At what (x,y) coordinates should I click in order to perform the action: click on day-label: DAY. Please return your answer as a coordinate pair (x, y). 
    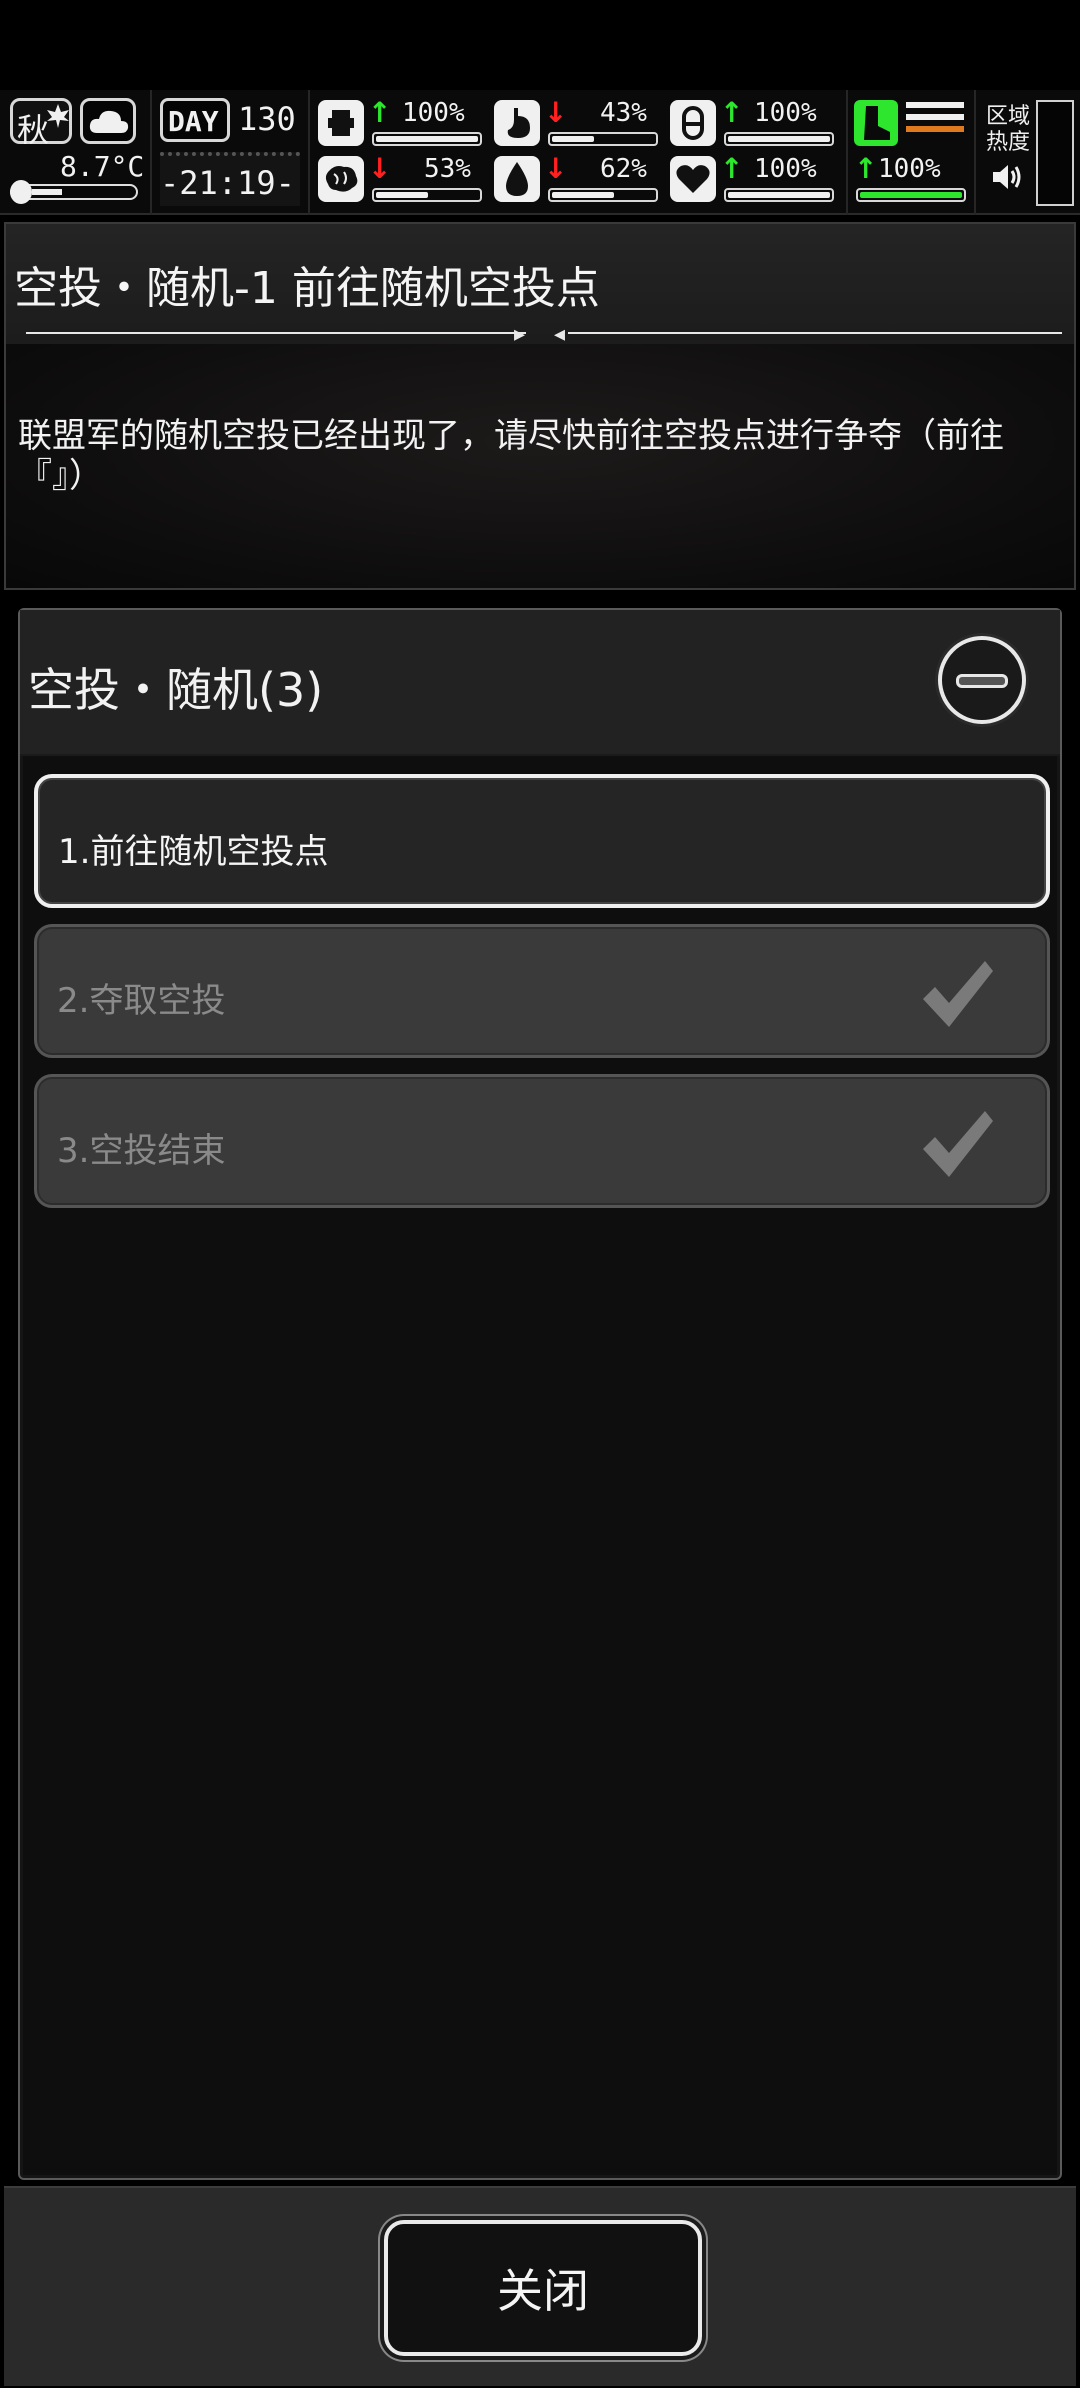
    Looking at the image, I should click on (193, 121).